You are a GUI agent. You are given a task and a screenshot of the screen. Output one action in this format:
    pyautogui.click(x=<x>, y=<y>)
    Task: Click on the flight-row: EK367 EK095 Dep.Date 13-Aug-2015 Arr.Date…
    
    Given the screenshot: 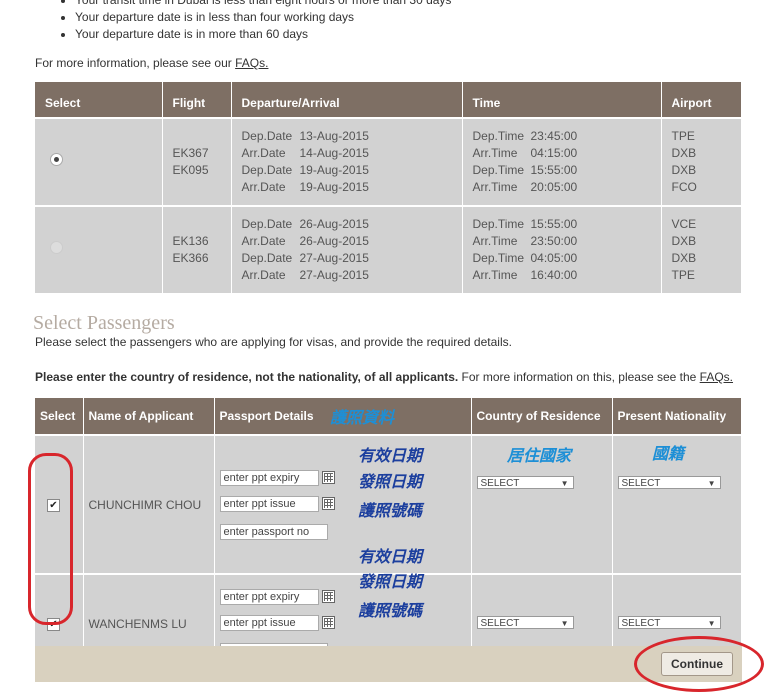 What is the action you would take?
    pyautogui.click(x=388, y=161)
    